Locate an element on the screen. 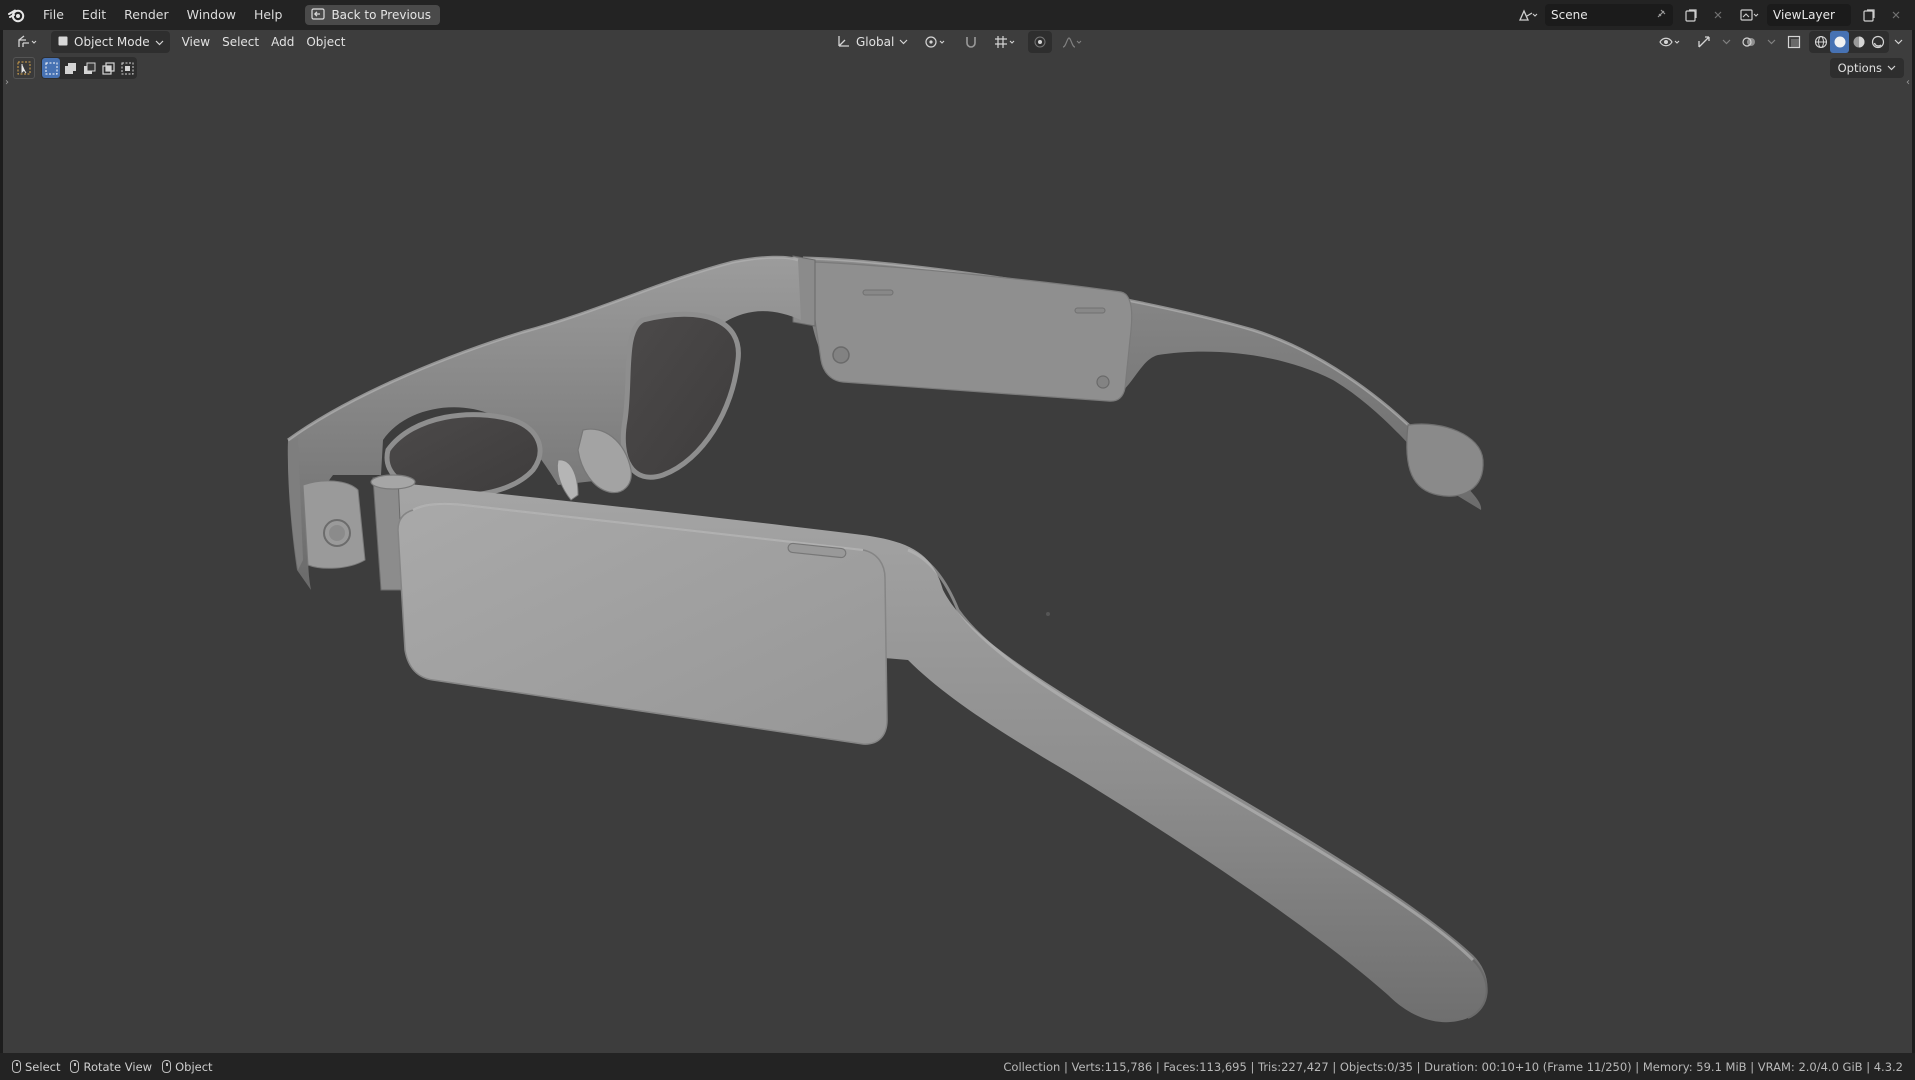 This screenshot has width=1915, height=1080. menu-view: View is located at coordinates (196, 42).